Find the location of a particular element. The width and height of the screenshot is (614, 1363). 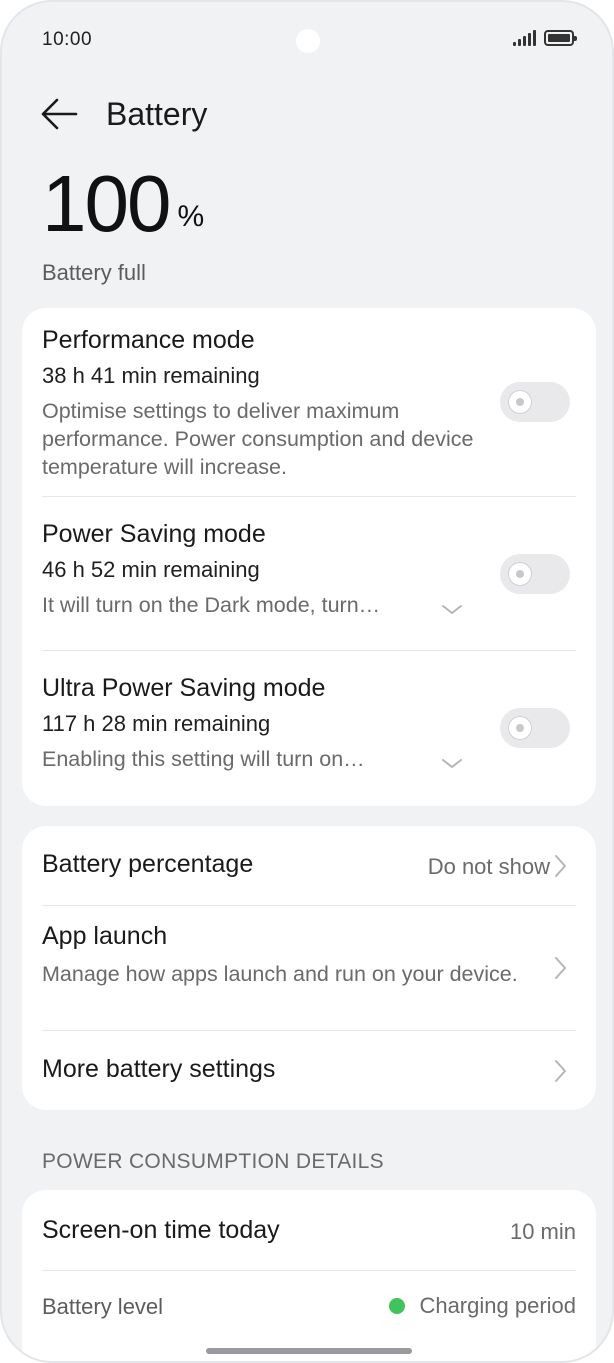

page-header: Battery is located at coordinates (123, 114).